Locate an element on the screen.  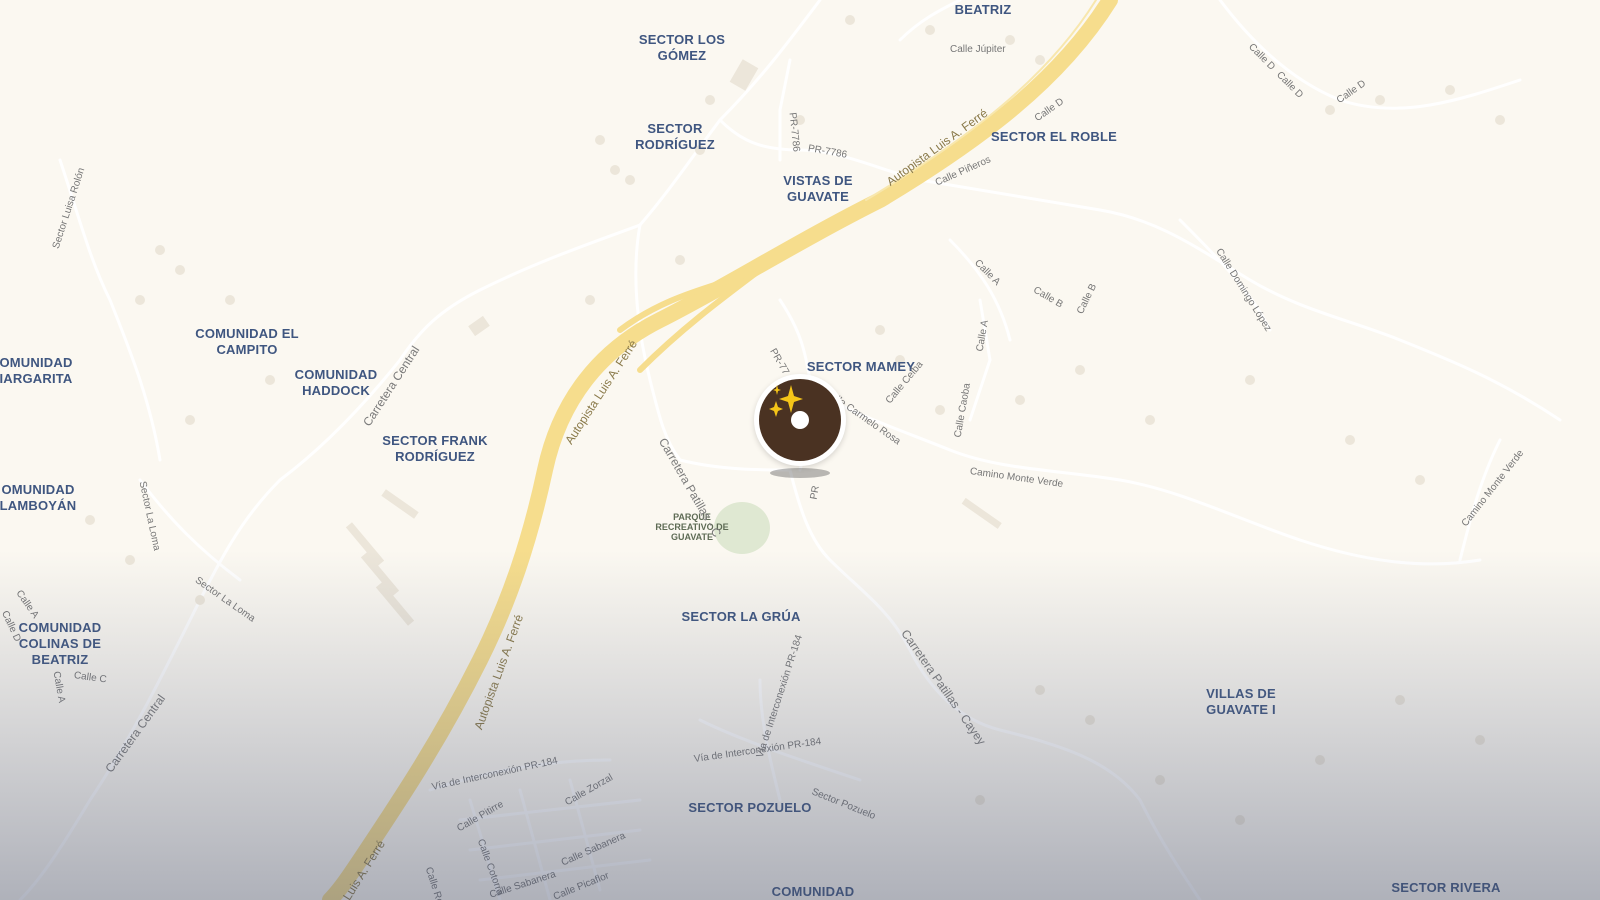
place-label-sector-mamey: SECTOR MAMEY is located at coordinates (861, 366).